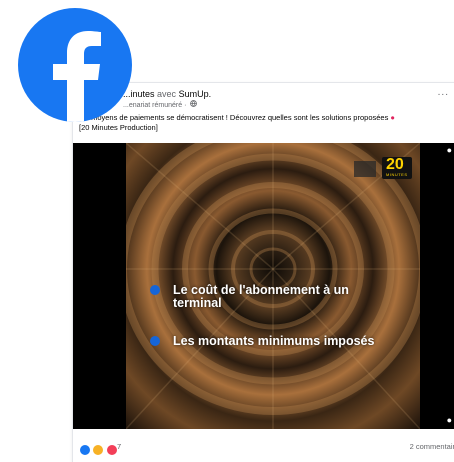 This screenshot has width=454, height=462. I want to click on bullet-text: Le coût de l'abonnement à un terminal, so click(261, 296).